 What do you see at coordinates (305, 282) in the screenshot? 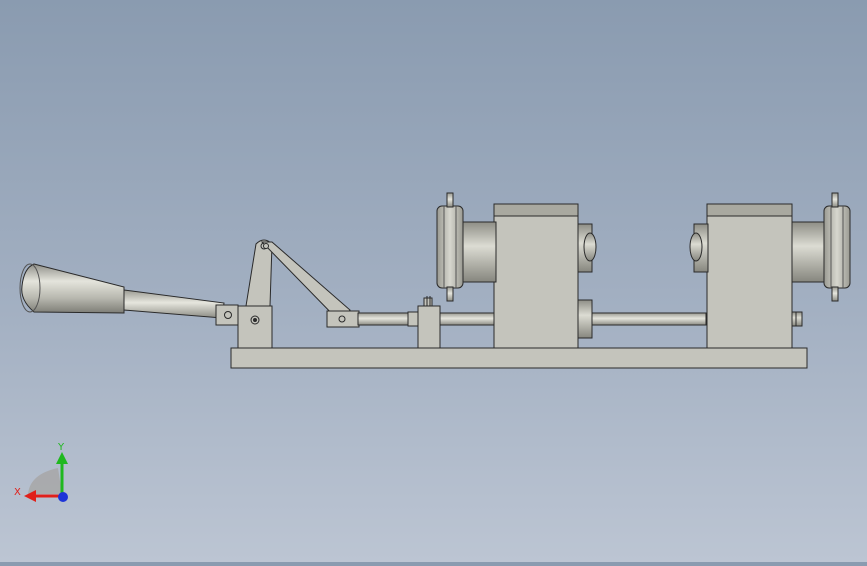
I see `connecting-link` at bounding box center [305, 282].